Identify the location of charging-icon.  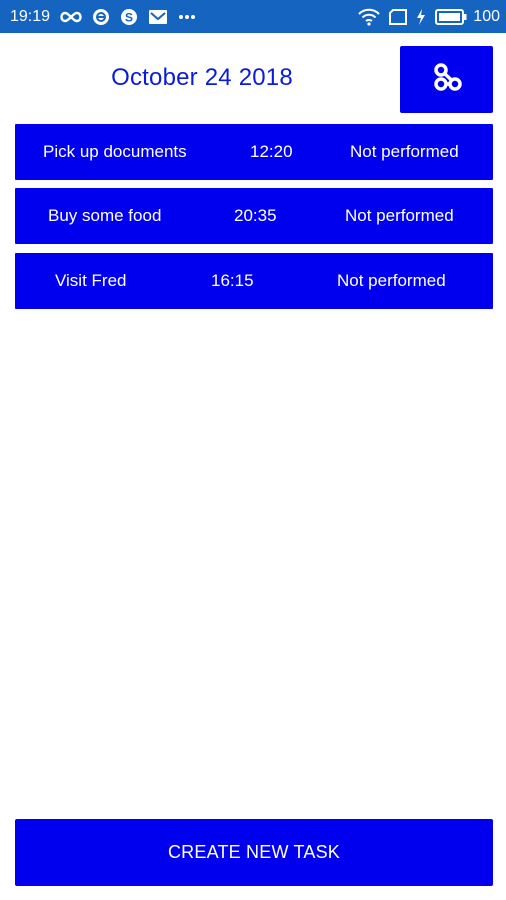
(421, 16).